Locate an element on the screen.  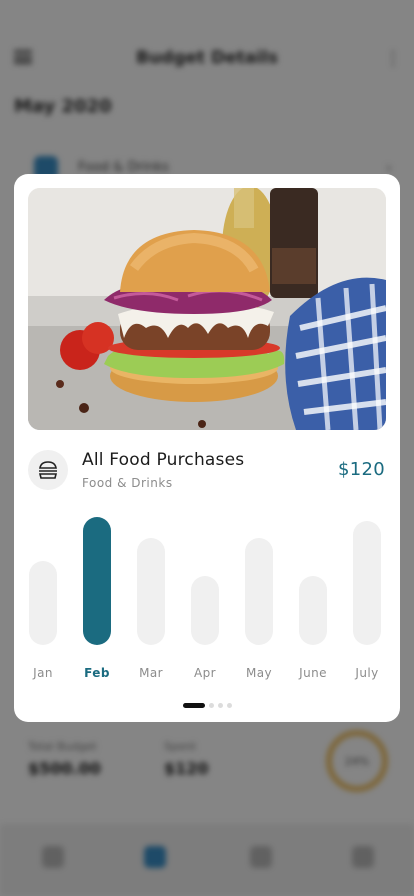
bar-jan is located at coordinates (43, 603).